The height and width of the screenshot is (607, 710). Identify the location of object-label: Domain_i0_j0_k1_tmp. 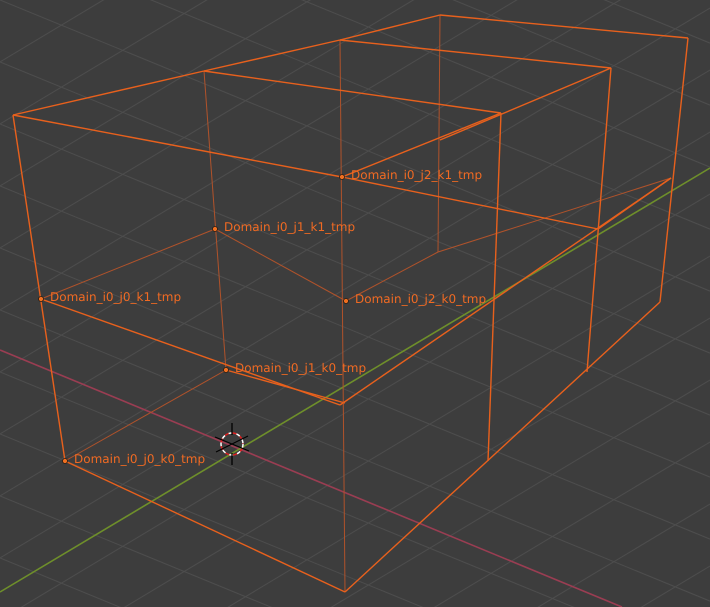
(116, 297).